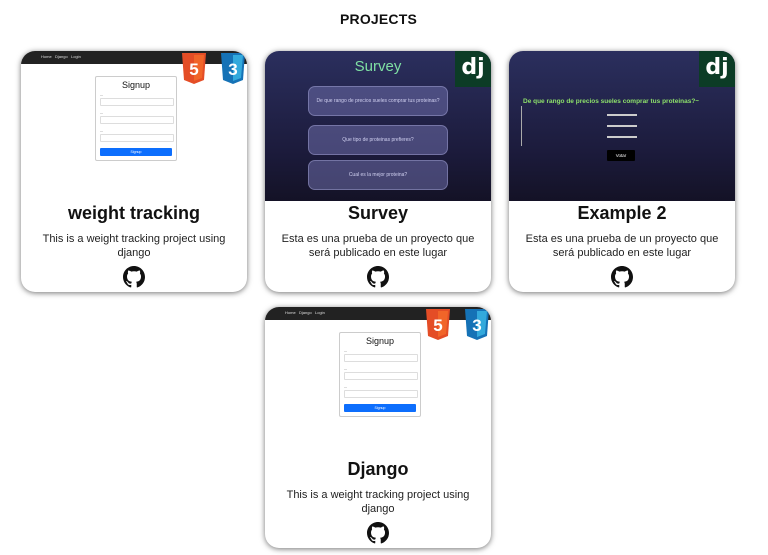  What do you see at coordinates (622, 213) in the screenshot?
I see `project-title: Example 2` at bounding box center [622, 213].